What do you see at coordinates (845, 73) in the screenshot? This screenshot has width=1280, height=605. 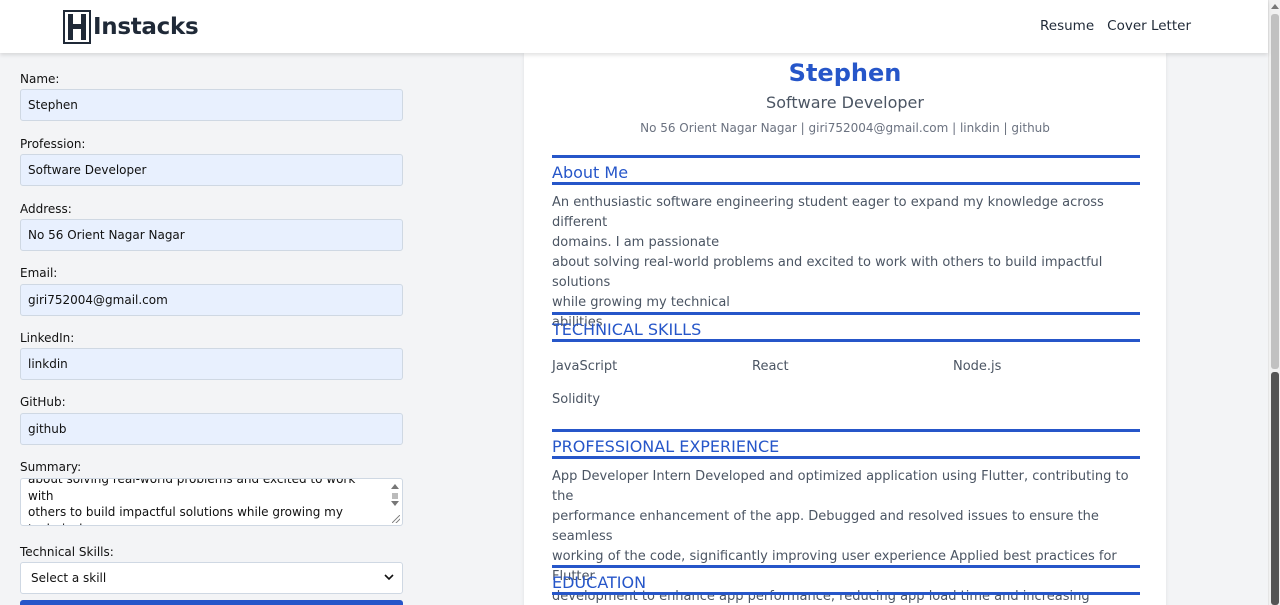 I see `resume-name: Stephen` at bounding box center [845, 73].